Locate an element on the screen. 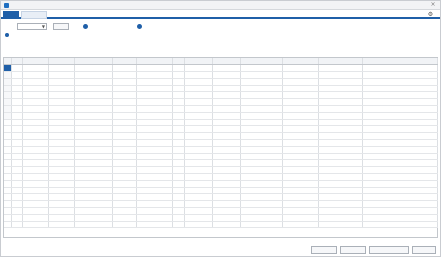  radio-icon is located at coordinates (85, 26).